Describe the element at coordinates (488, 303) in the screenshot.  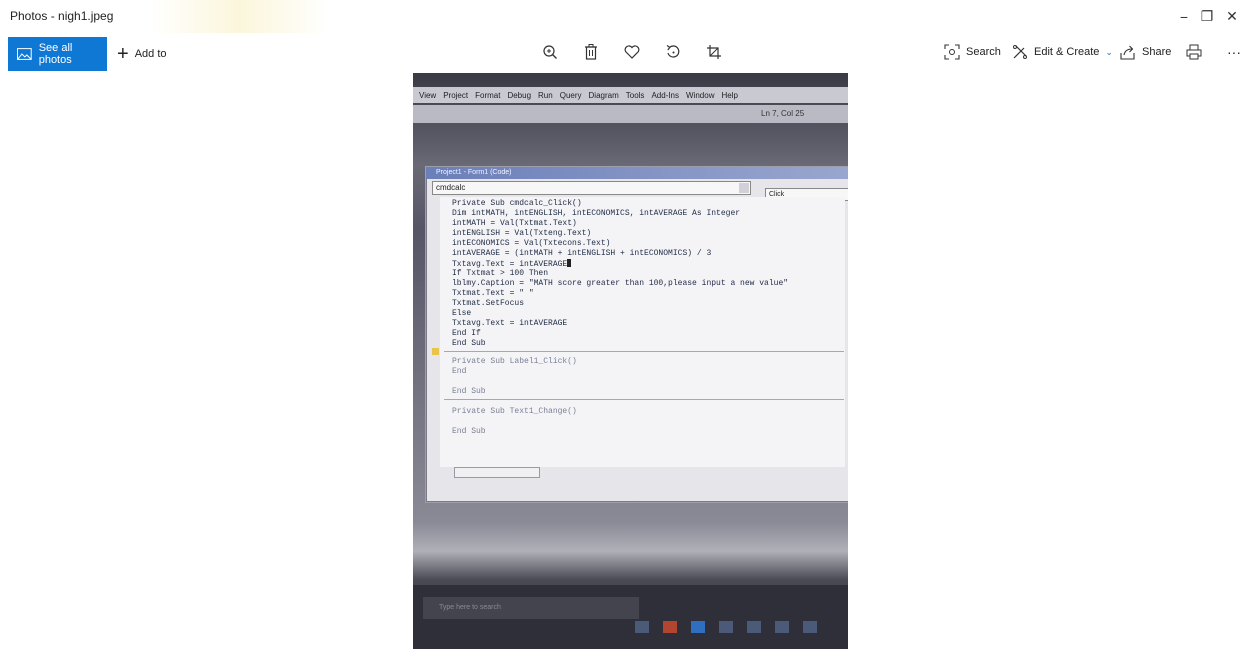
I see `code-line: Txtmat.SetFocus` at that location.